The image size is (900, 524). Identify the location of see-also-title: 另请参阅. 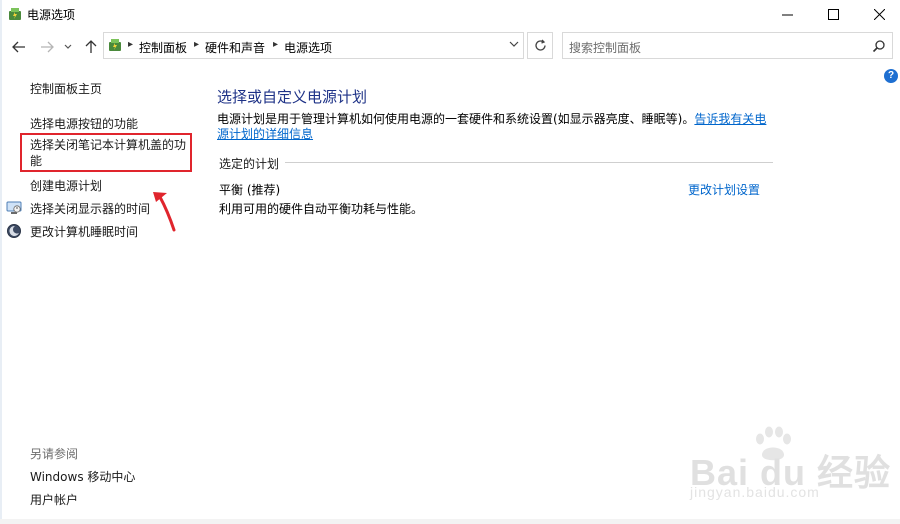
(54, 454).